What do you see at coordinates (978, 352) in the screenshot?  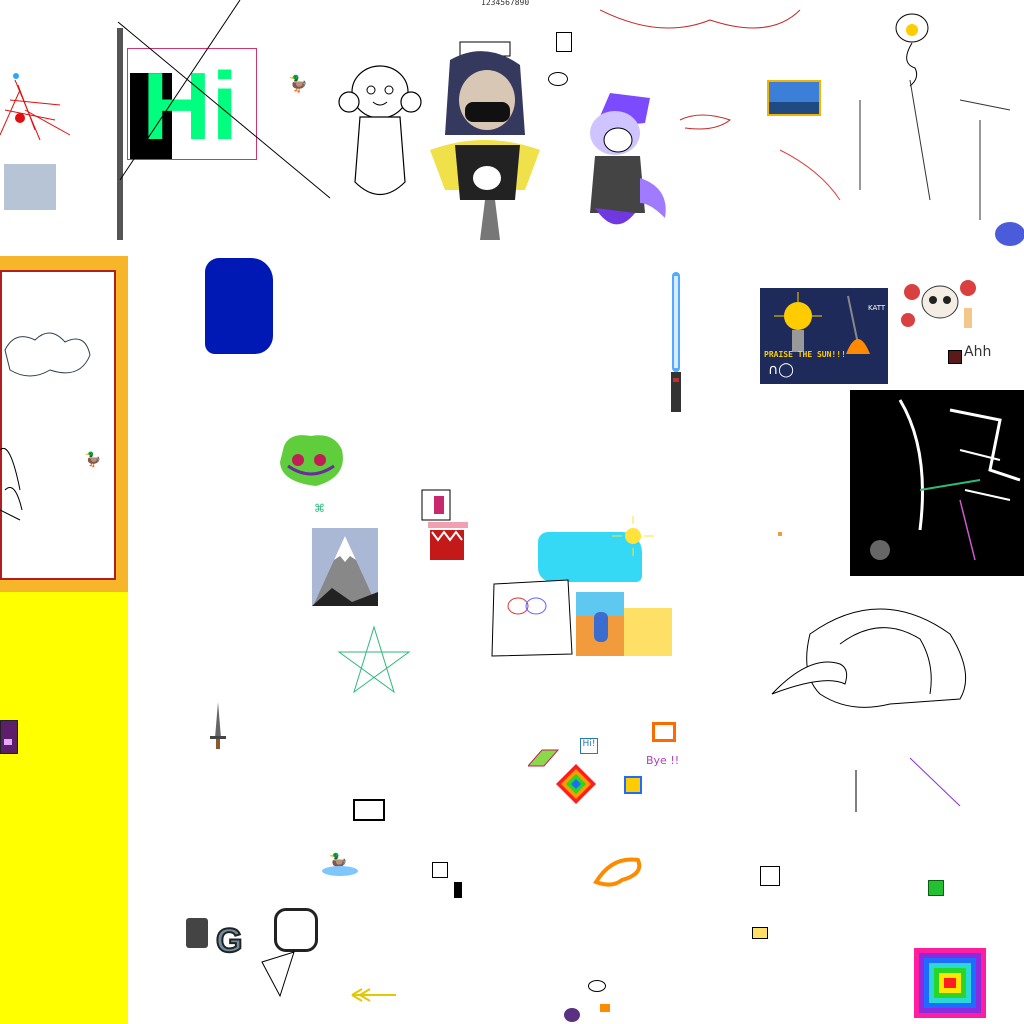 I see `ahh-text: Ahh` at bounding box center [978, 352].